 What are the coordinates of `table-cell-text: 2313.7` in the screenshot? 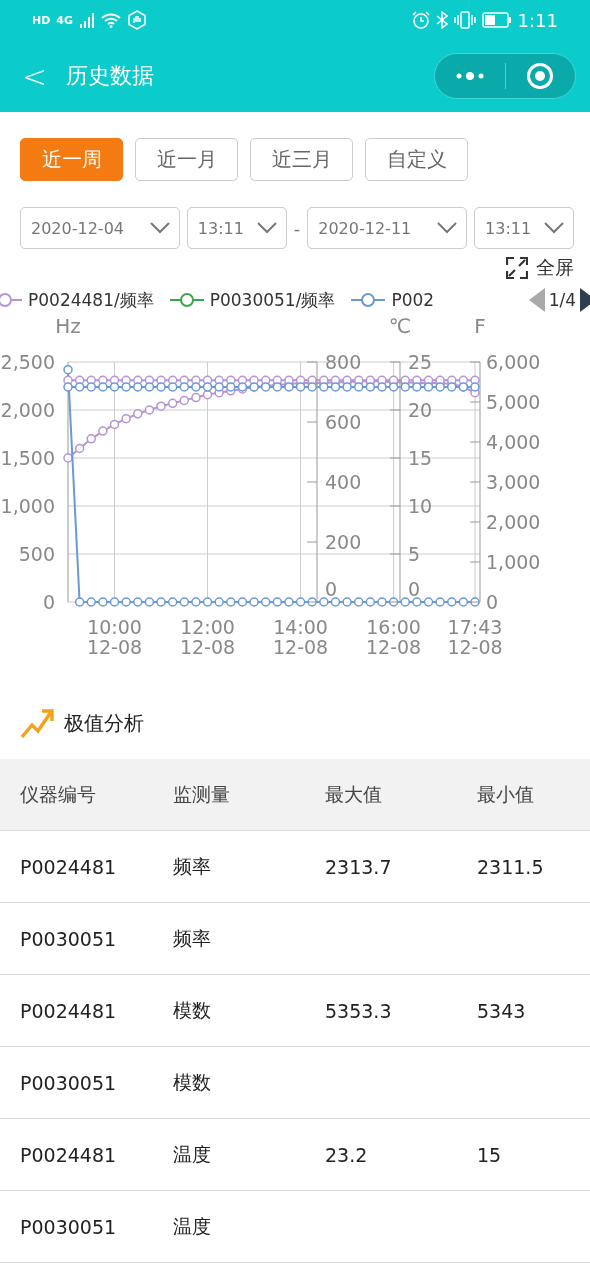 It's located at (359, 866).